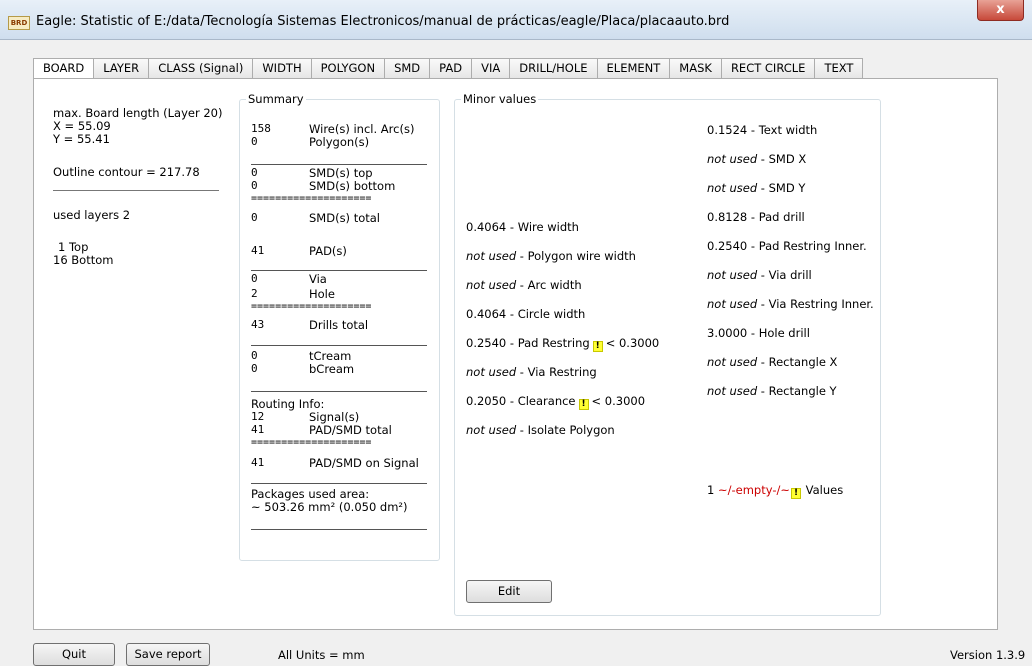 This screenshot has height=666, width=1032. I want to click on layer-bottom: 16 Bottom, so click(83, 260).